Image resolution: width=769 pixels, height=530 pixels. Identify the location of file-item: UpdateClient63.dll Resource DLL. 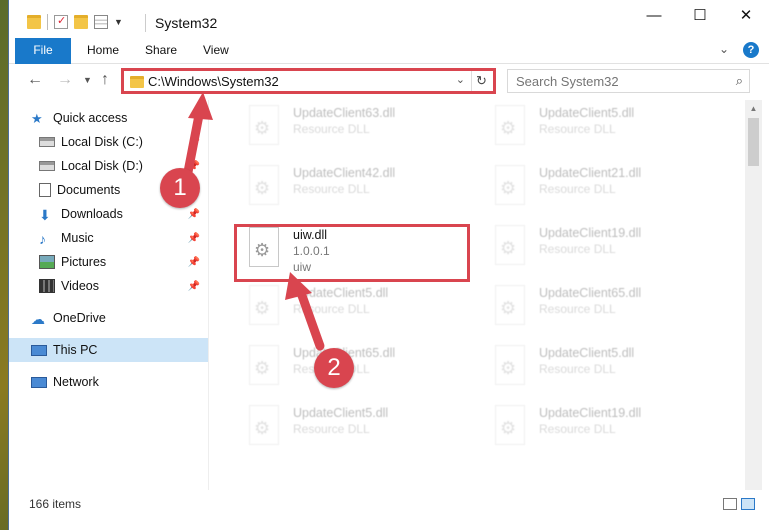
(351, 132).